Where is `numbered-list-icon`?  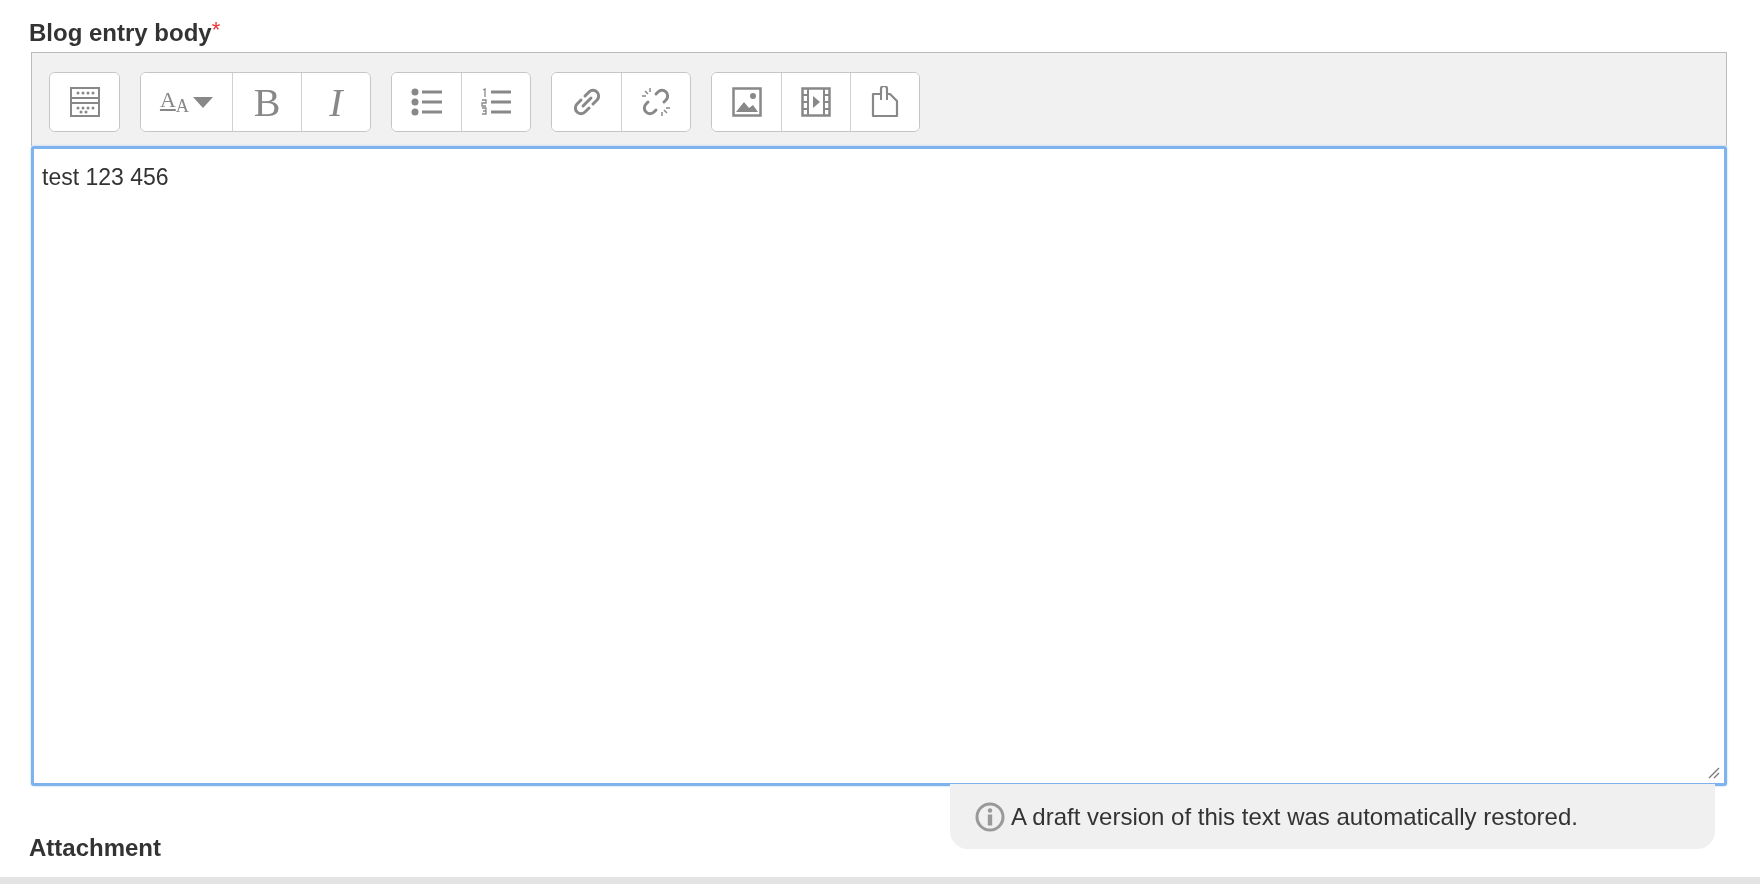
numbered-list-icon is located at coordinates (496, 102).